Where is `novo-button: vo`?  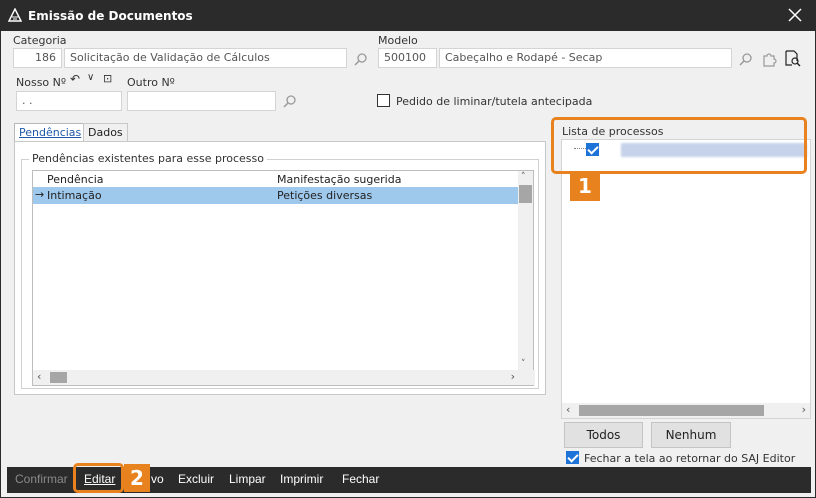 novo-button: vo is located at coordinates (157, 479).